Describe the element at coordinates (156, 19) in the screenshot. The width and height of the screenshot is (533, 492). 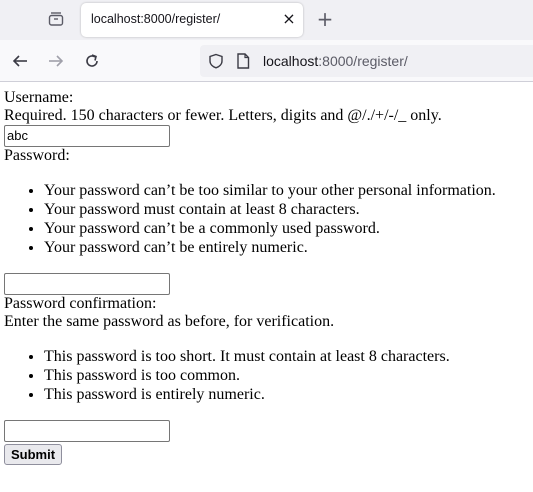
I see `tab-title: localhost:8000/register/` at that location.